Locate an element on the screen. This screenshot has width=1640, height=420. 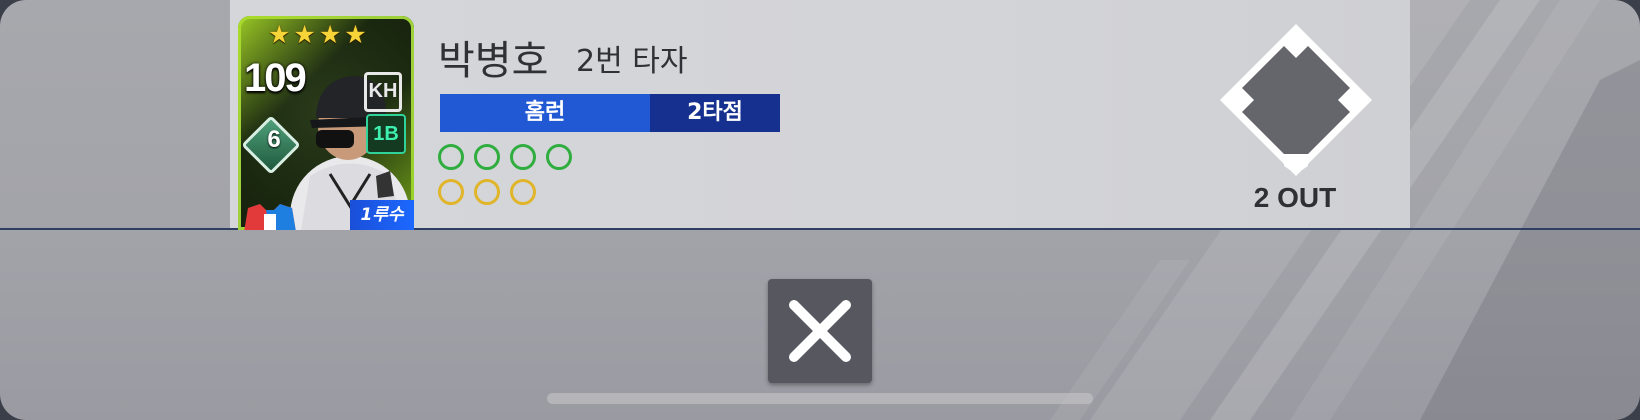
close-button is located at coordinates (820, 331).